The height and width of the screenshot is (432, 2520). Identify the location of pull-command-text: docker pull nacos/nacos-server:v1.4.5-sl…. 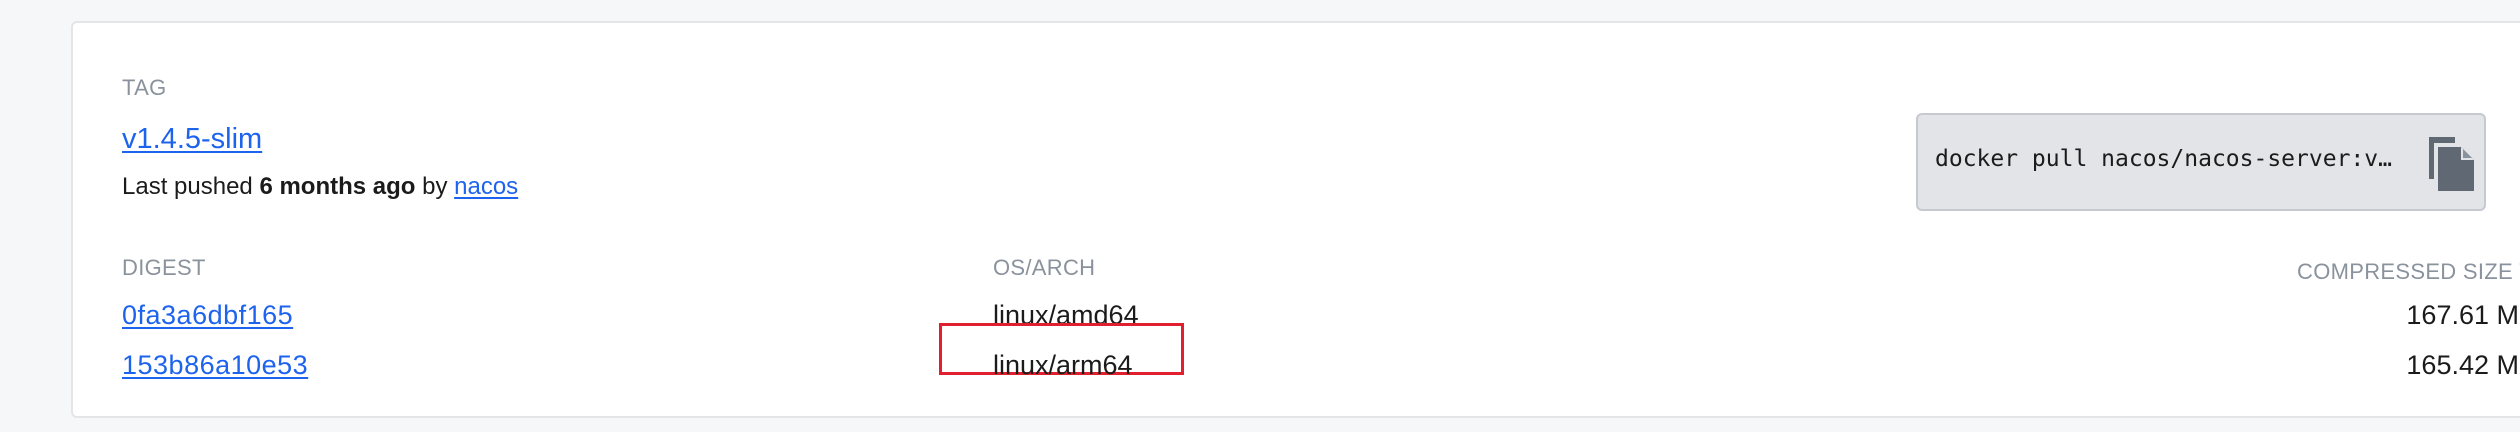
(2170, 159).